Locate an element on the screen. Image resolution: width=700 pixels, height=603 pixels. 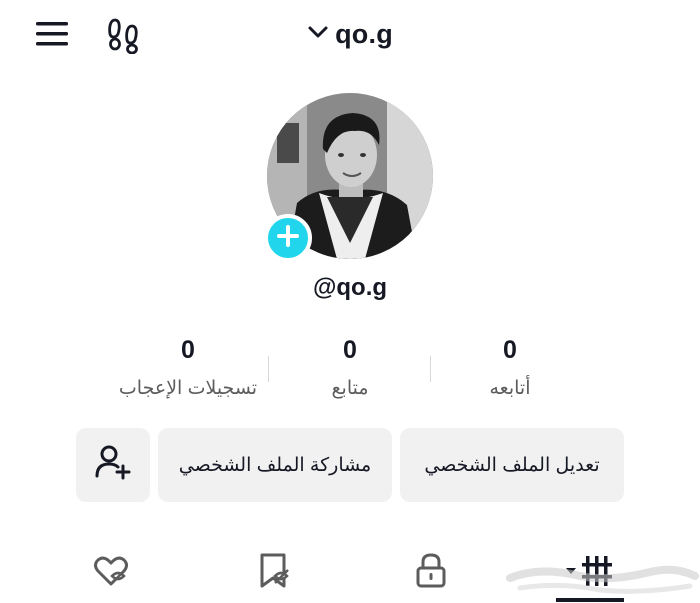
page-title: qo.g is located at coordinates (364, 33).